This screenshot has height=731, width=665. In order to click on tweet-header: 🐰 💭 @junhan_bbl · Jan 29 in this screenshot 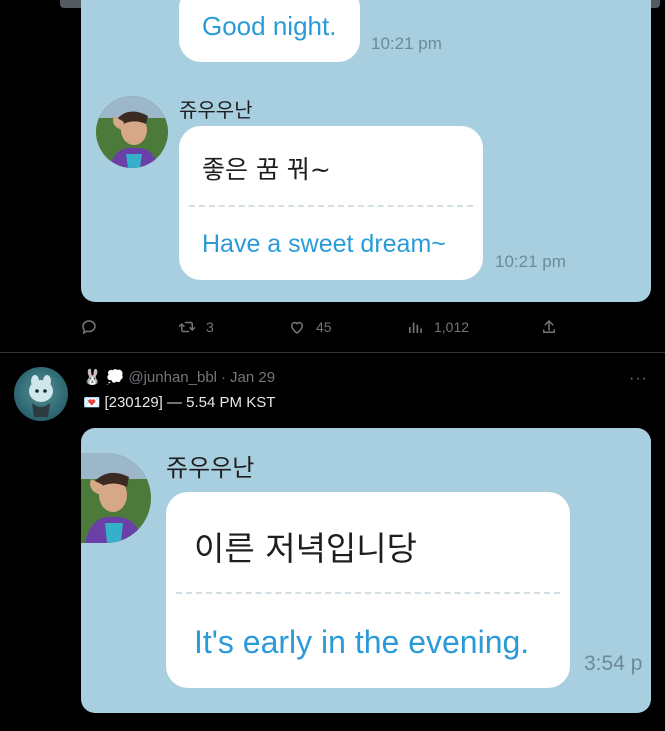, I will do `click(179, 377)`.